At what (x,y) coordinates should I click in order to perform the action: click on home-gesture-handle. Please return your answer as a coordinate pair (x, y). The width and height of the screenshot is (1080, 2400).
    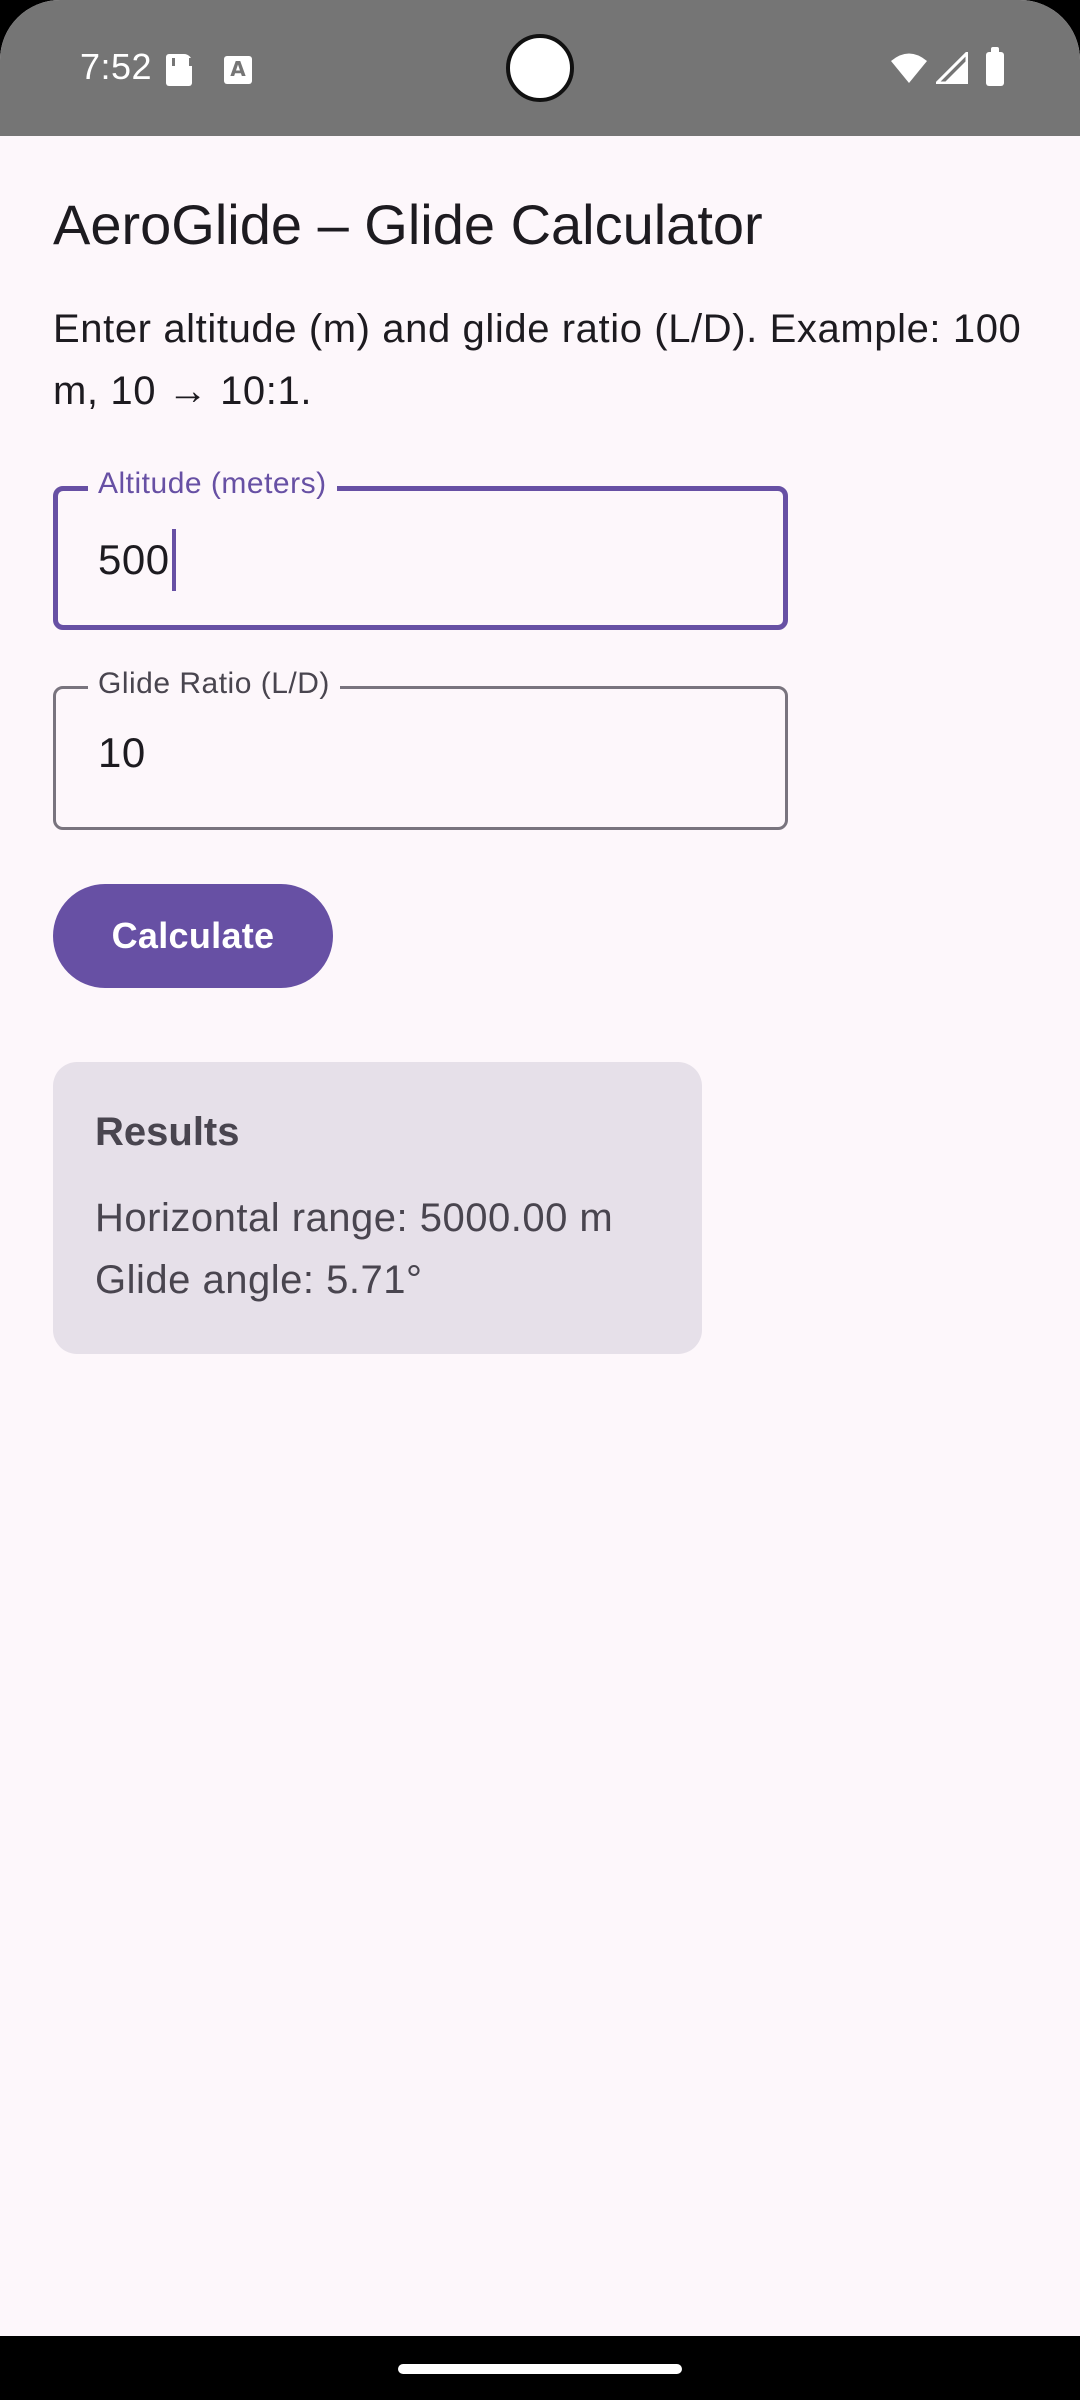
    Looking at the image, I should click on (540, 2369).